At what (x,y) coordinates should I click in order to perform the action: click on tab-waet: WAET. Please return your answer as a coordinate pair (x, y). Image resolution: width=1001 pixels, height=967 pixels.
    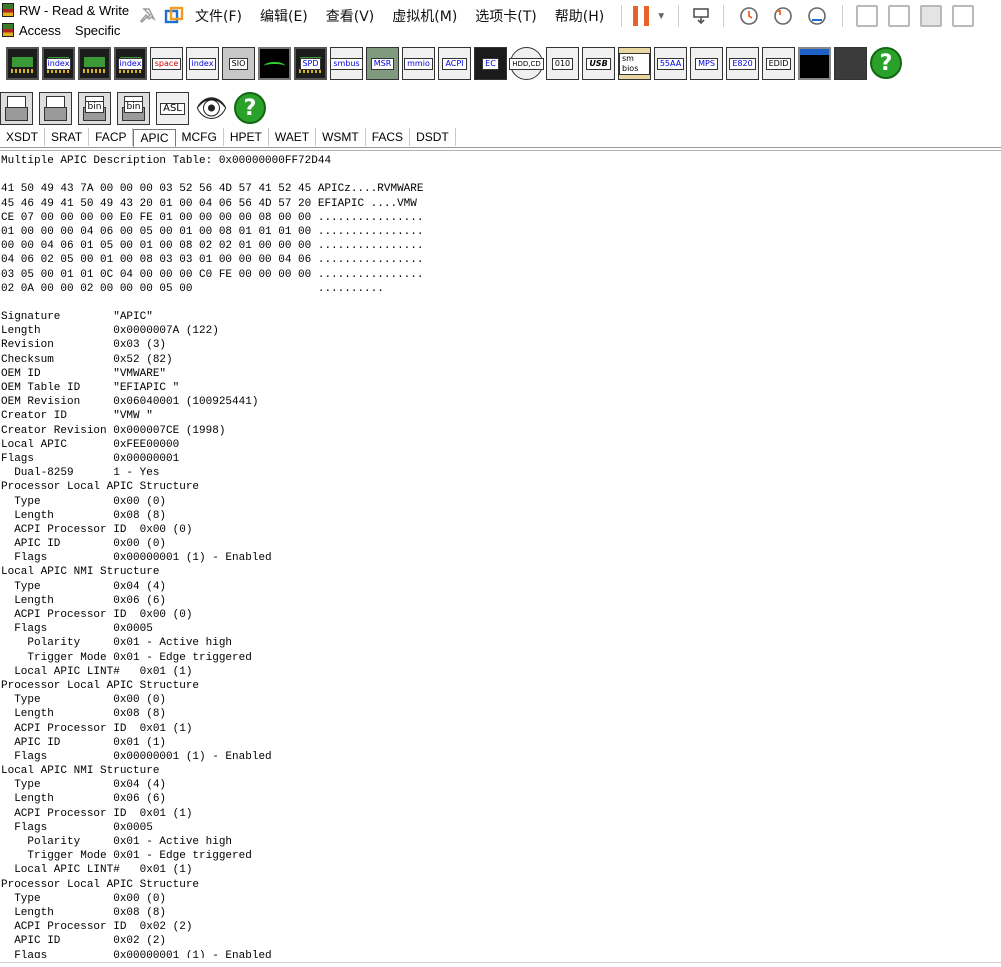
    Looking at the image, I should click on (293, 137).